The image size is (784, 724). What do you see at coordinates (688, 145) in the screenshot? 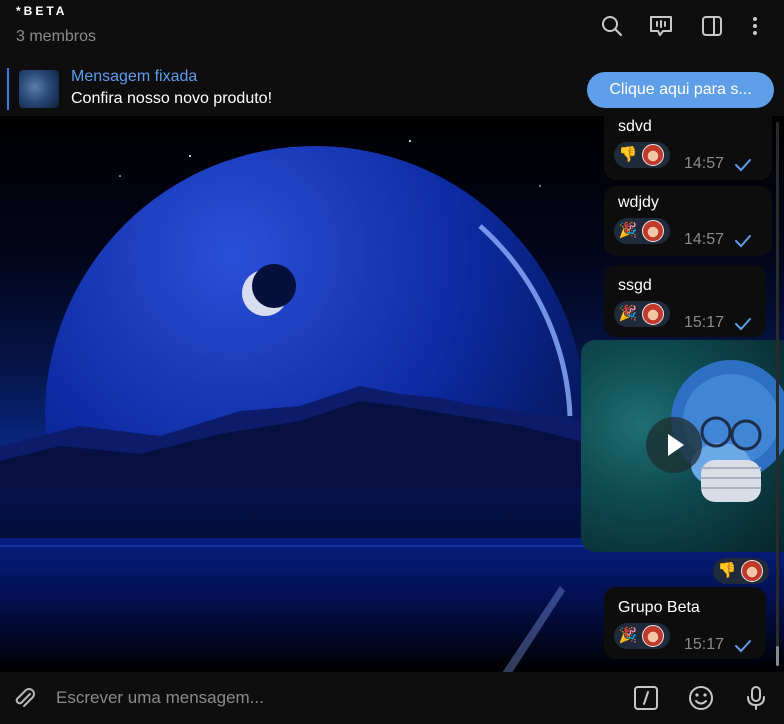
I see `message-bubble: sdvd 👎 14:57` at bounding box center [688, 145].